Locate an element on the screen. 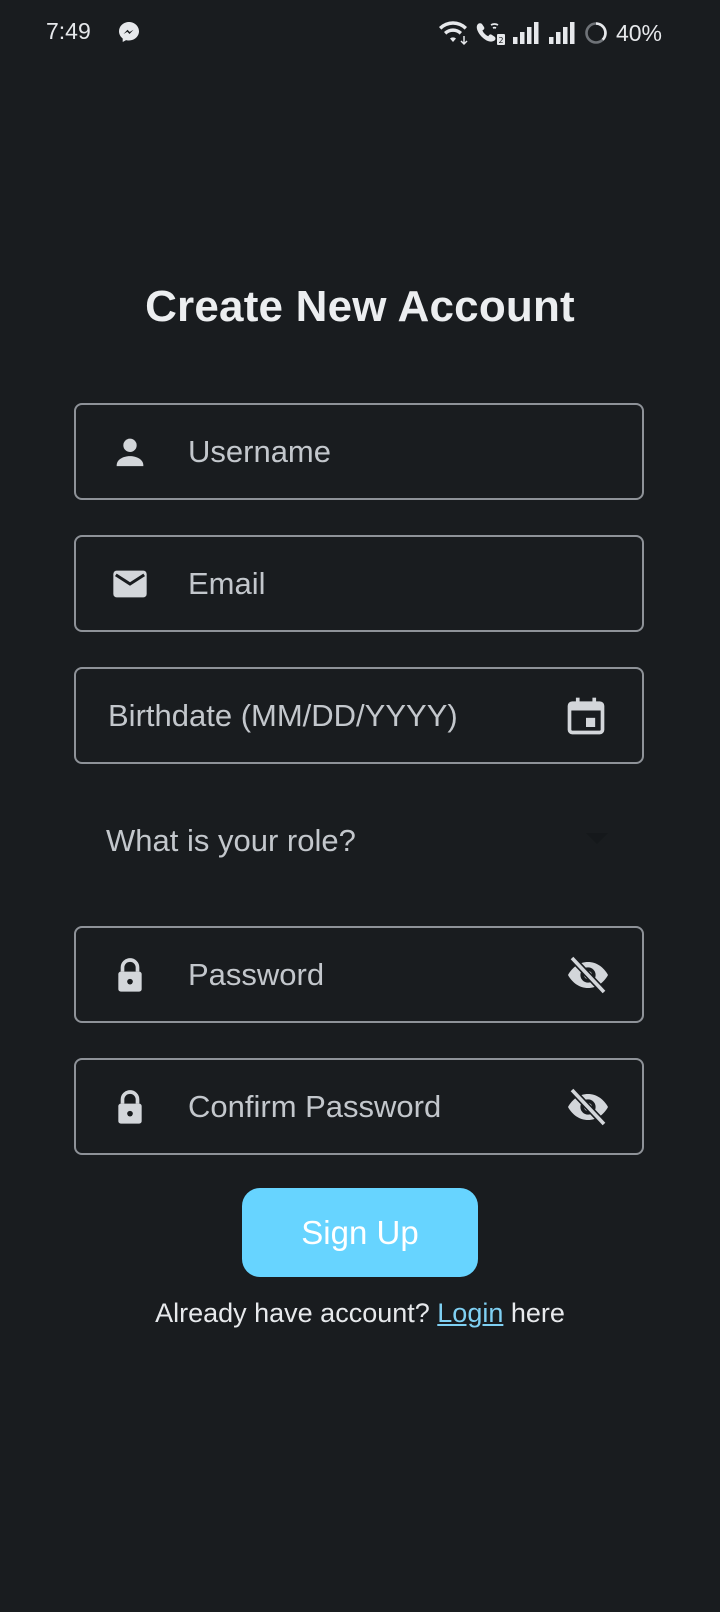  dropdown-arrow-icon is located at coordinates (597, 838).